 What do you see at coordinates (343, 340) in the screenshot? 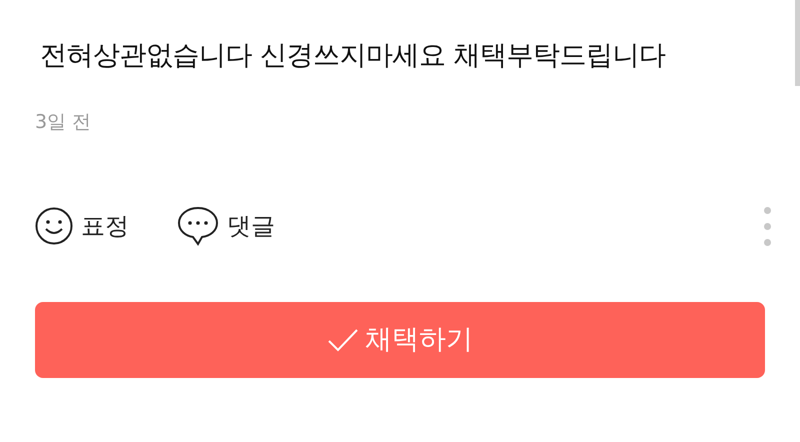
I see `checkmark-icon` at bounding box center [343, 340].